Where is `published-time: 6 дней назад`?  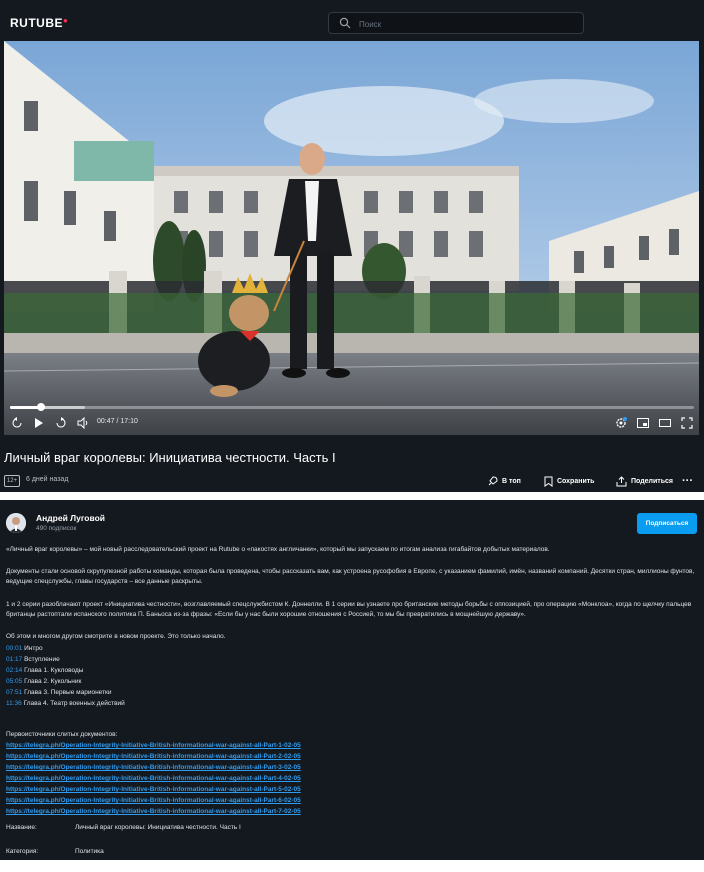 published-time: 6 дней назад is located at coordinates (47, 479).